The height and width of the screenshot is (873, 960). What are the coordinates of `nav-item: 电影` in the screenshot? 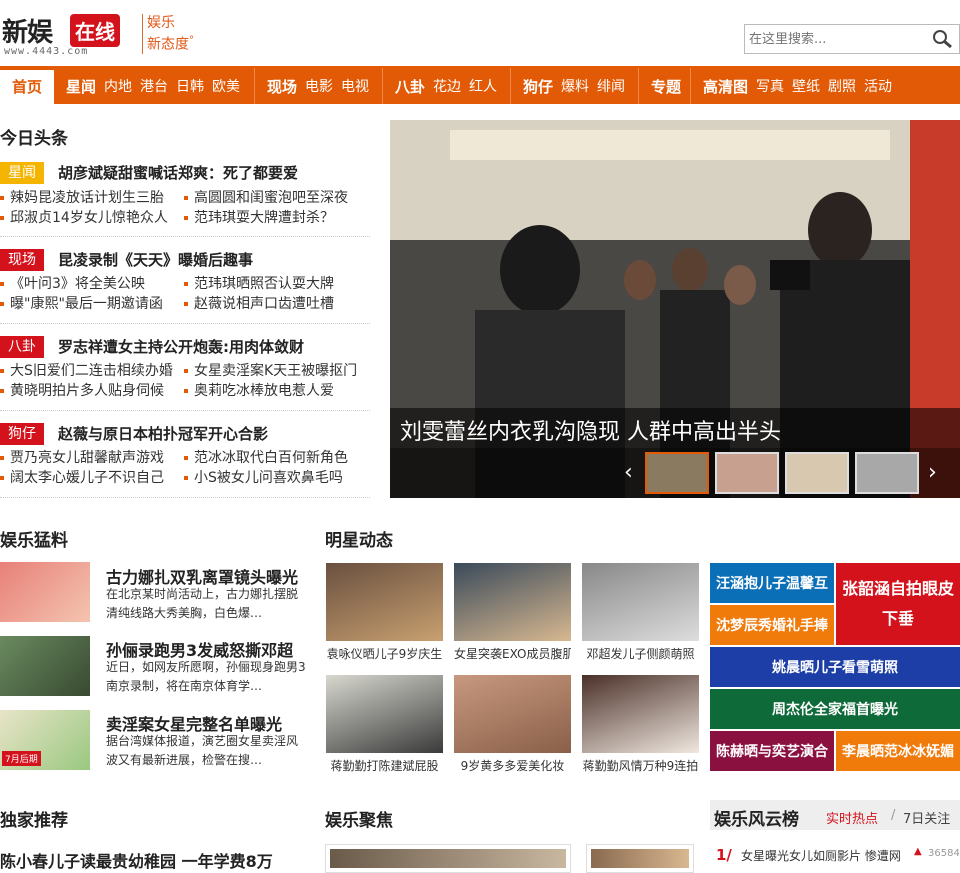 It's located at (319, 86).